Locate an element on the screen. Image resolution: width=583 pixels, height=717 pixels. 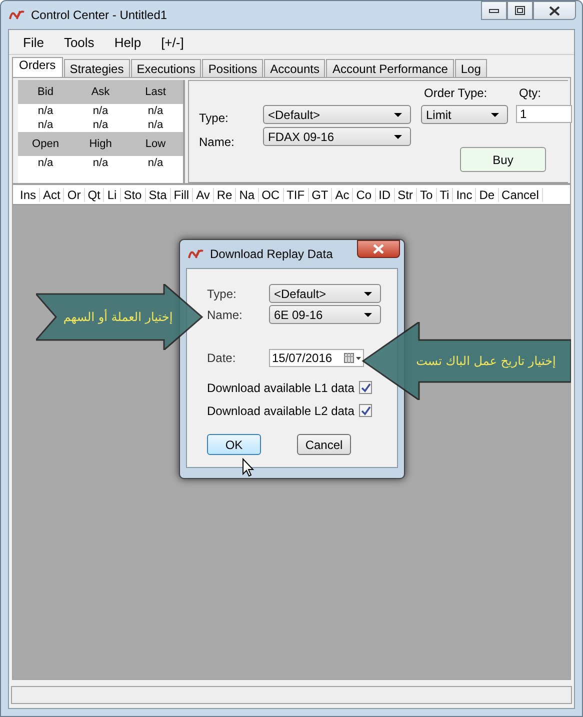
column-header: Ti is located at coordinates (445, 195).